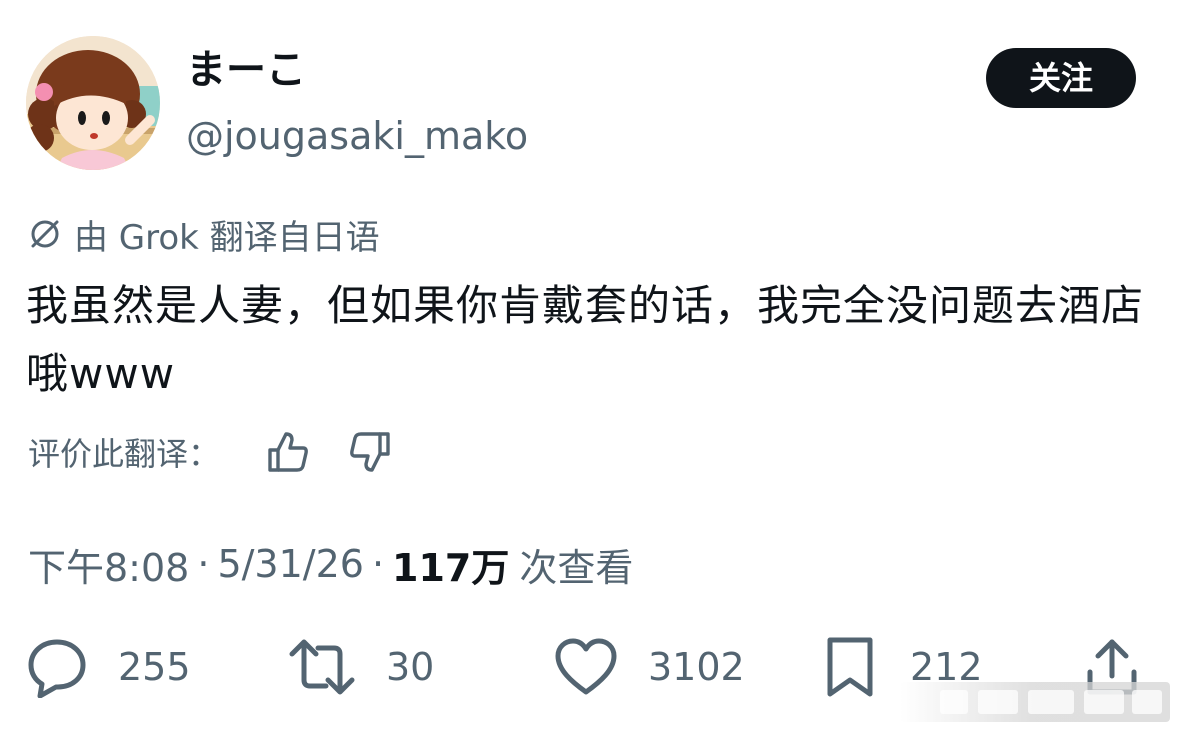  Describe the element at coordinates (154, 667) in the screenshot. I see `reply-count: 255` at that location.